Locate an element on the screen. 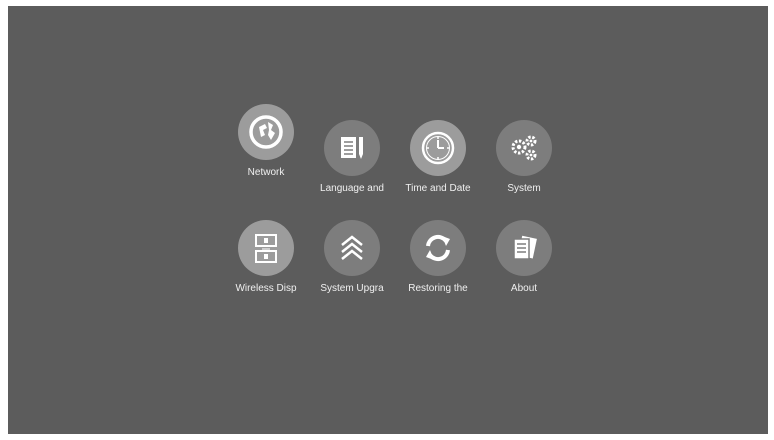  menu-label-wireless-display: Wireless Disp is located at coordinates (266, 288).